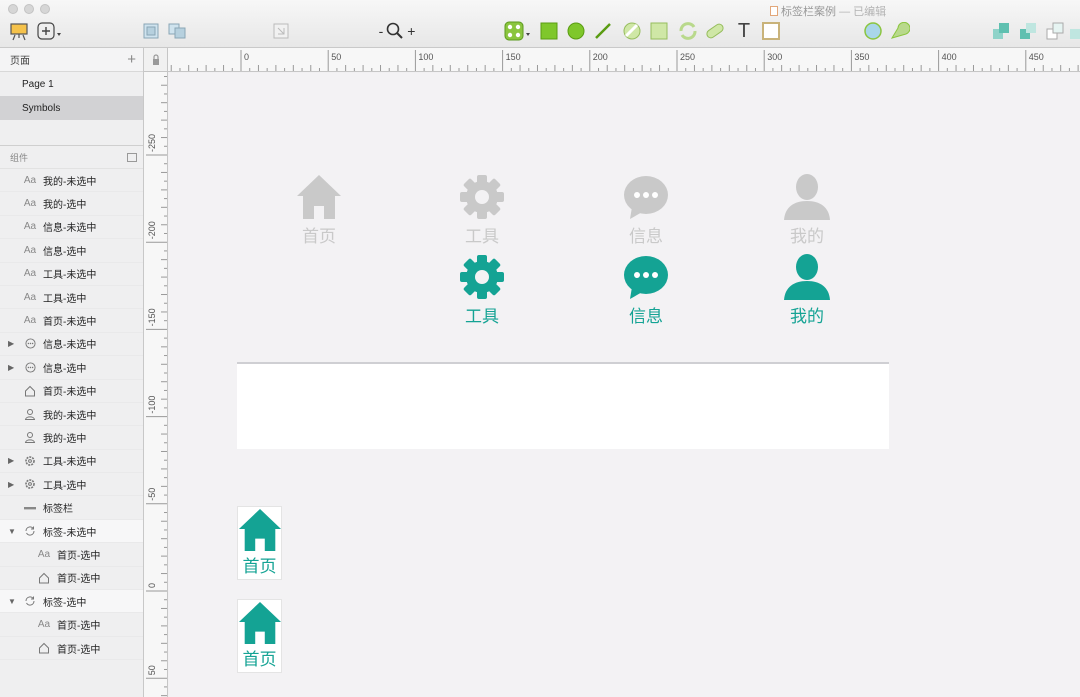  Describe the element at coordinates (71, 508) in the screenshot. I see `layer-row: 标签栏` at that location.